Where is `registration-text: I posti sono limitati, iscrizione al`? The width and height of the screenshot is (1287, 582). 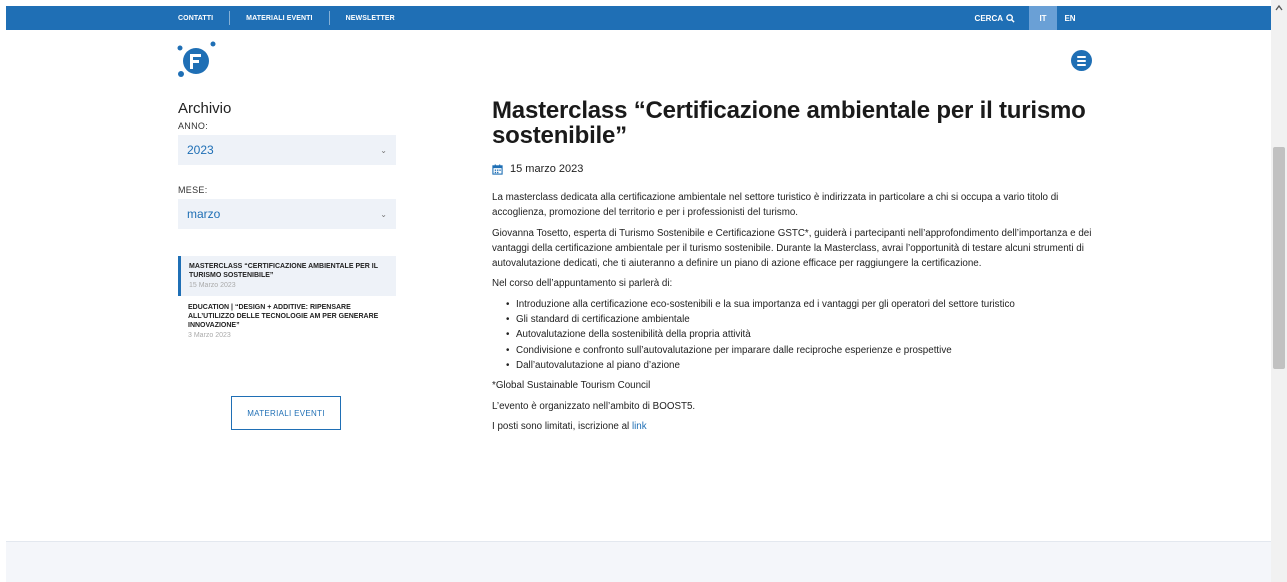
registration-text: I posti sono limitati, iscrizione al is located at coordinates (561, 426).